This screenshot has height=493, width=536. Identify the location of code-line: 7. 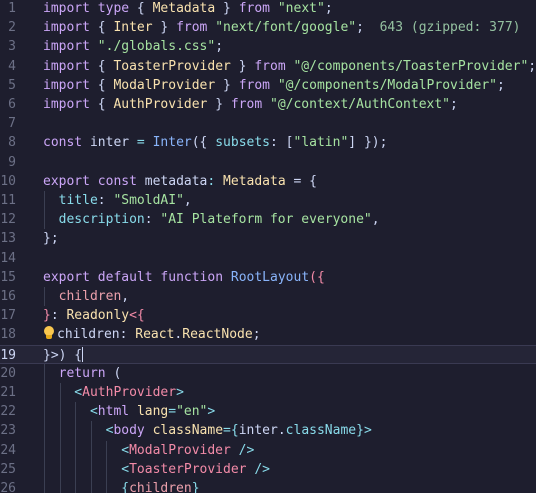
(268, 123).